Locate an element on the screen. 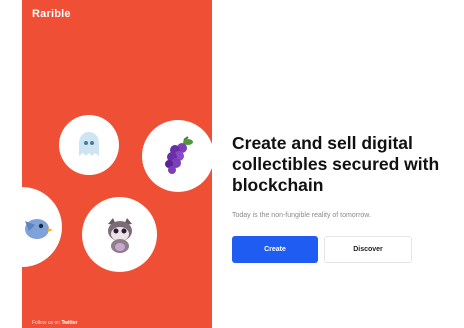 Image resolution: width=464 pixels, height=328 pixels. create-button: Create is located at coordinates (275, 249).